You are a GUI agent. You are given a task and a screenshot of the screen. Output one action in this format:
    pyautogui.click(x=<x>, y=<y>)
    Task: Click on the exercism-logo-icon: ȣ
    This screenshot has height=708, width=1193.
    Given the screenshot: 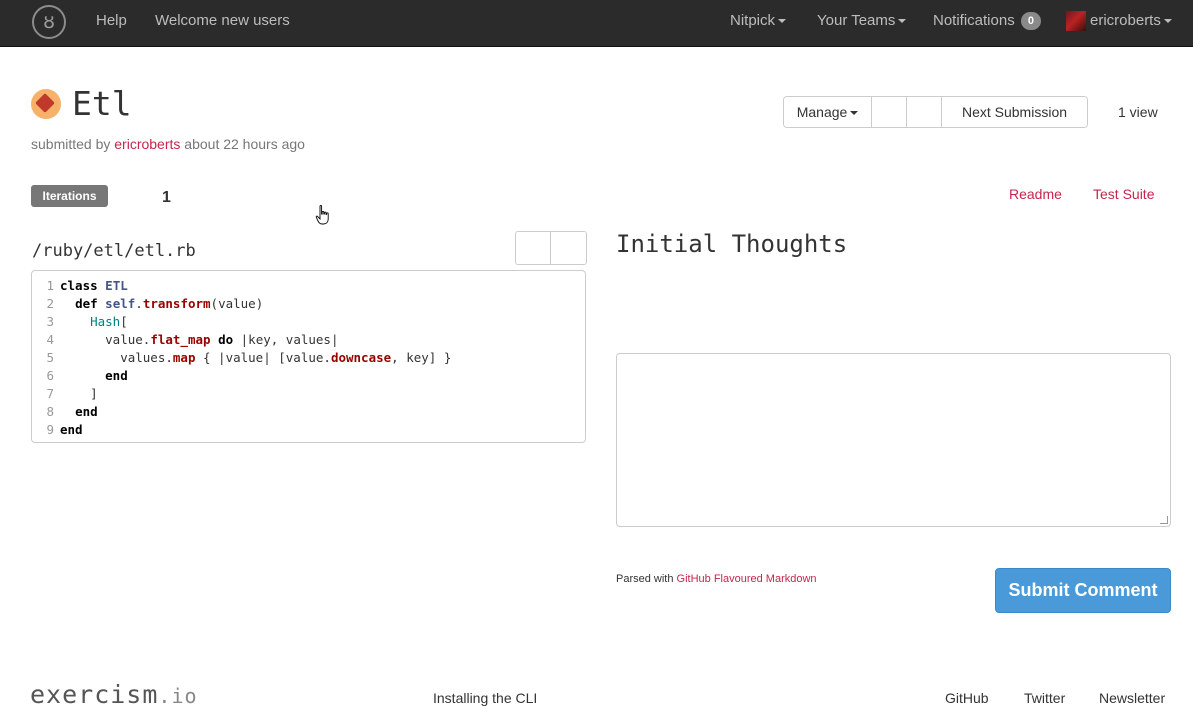 What is the action you would take?
    pyautogui.click(x=49, y=22)
    